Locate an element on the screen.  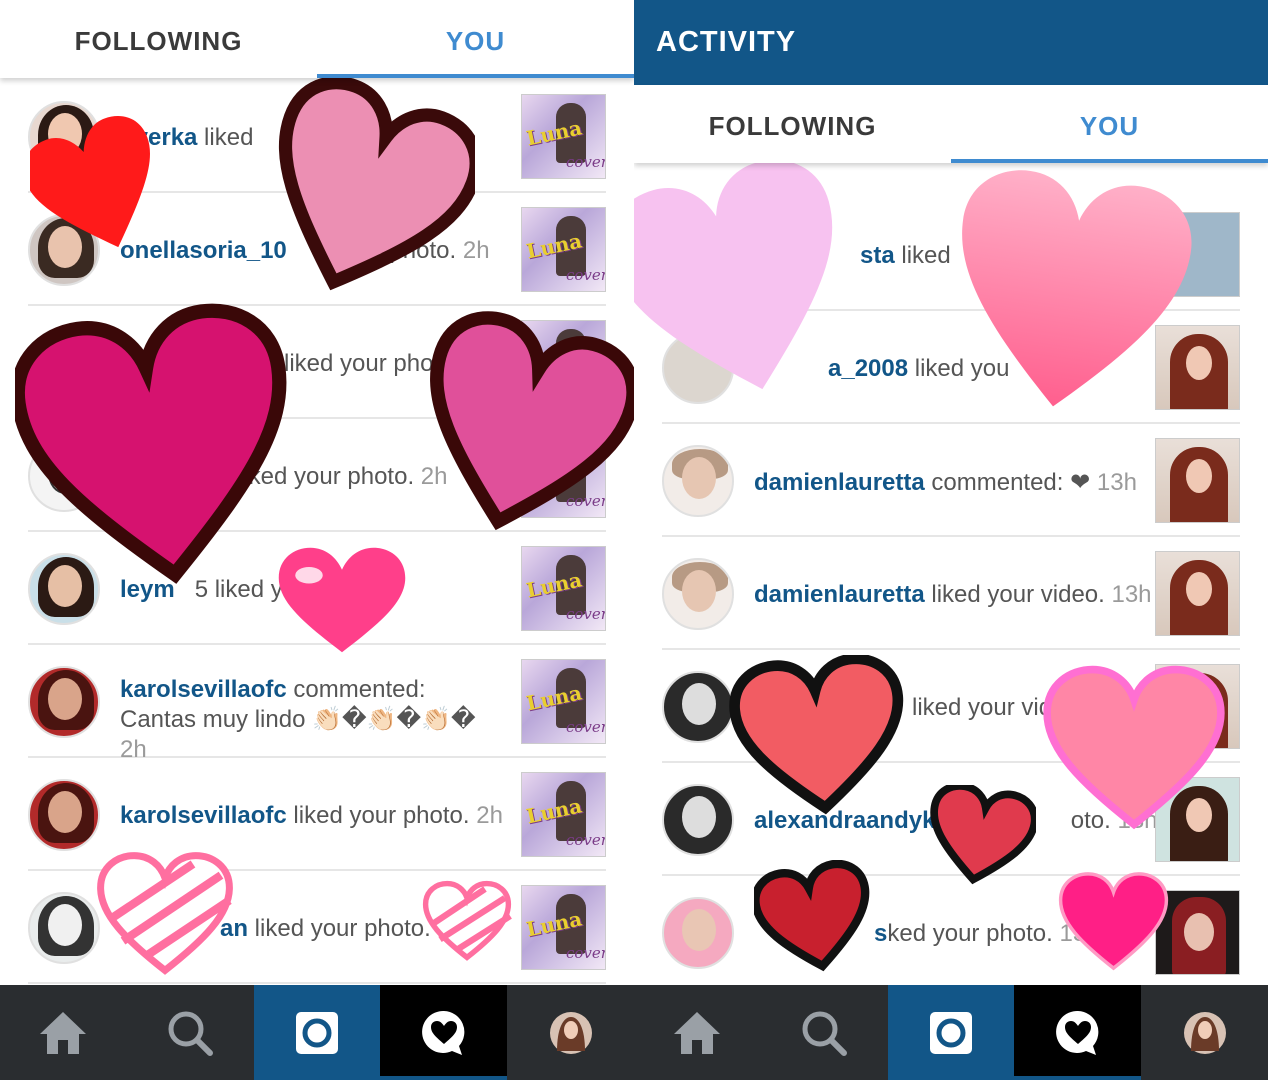
username-link: sta is located at coordinates (877, 255).